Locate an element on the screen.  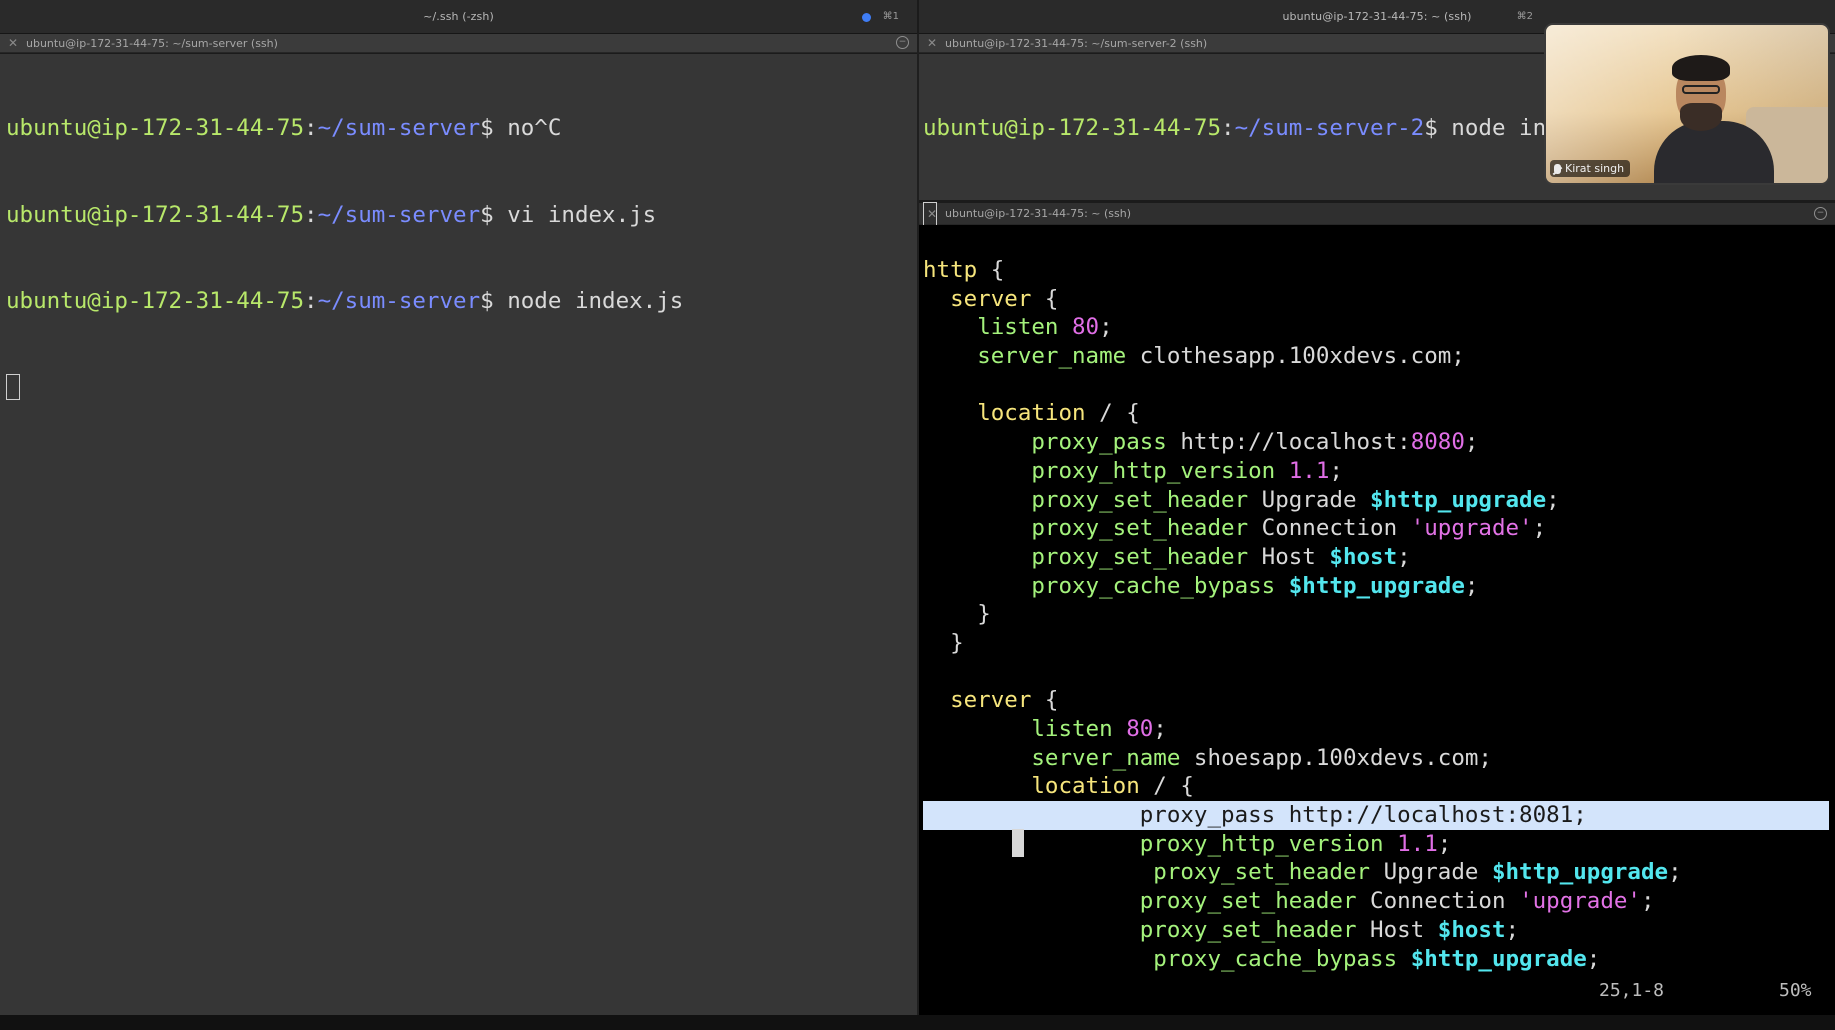
editor-line-selected: proxy_pass http://localhost:8081; is located at coordinates (1376, 815).